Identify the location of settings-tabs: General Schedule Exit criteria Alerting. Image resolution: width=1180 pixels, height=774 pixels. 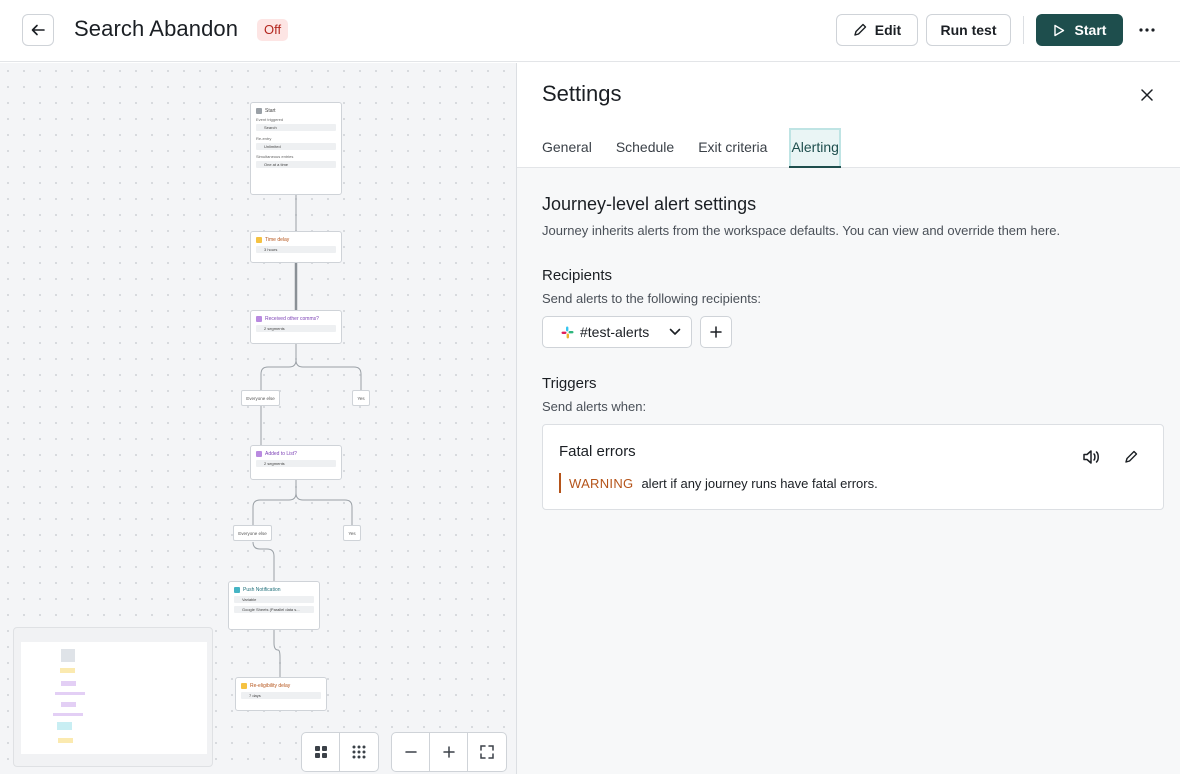
(692, 148).